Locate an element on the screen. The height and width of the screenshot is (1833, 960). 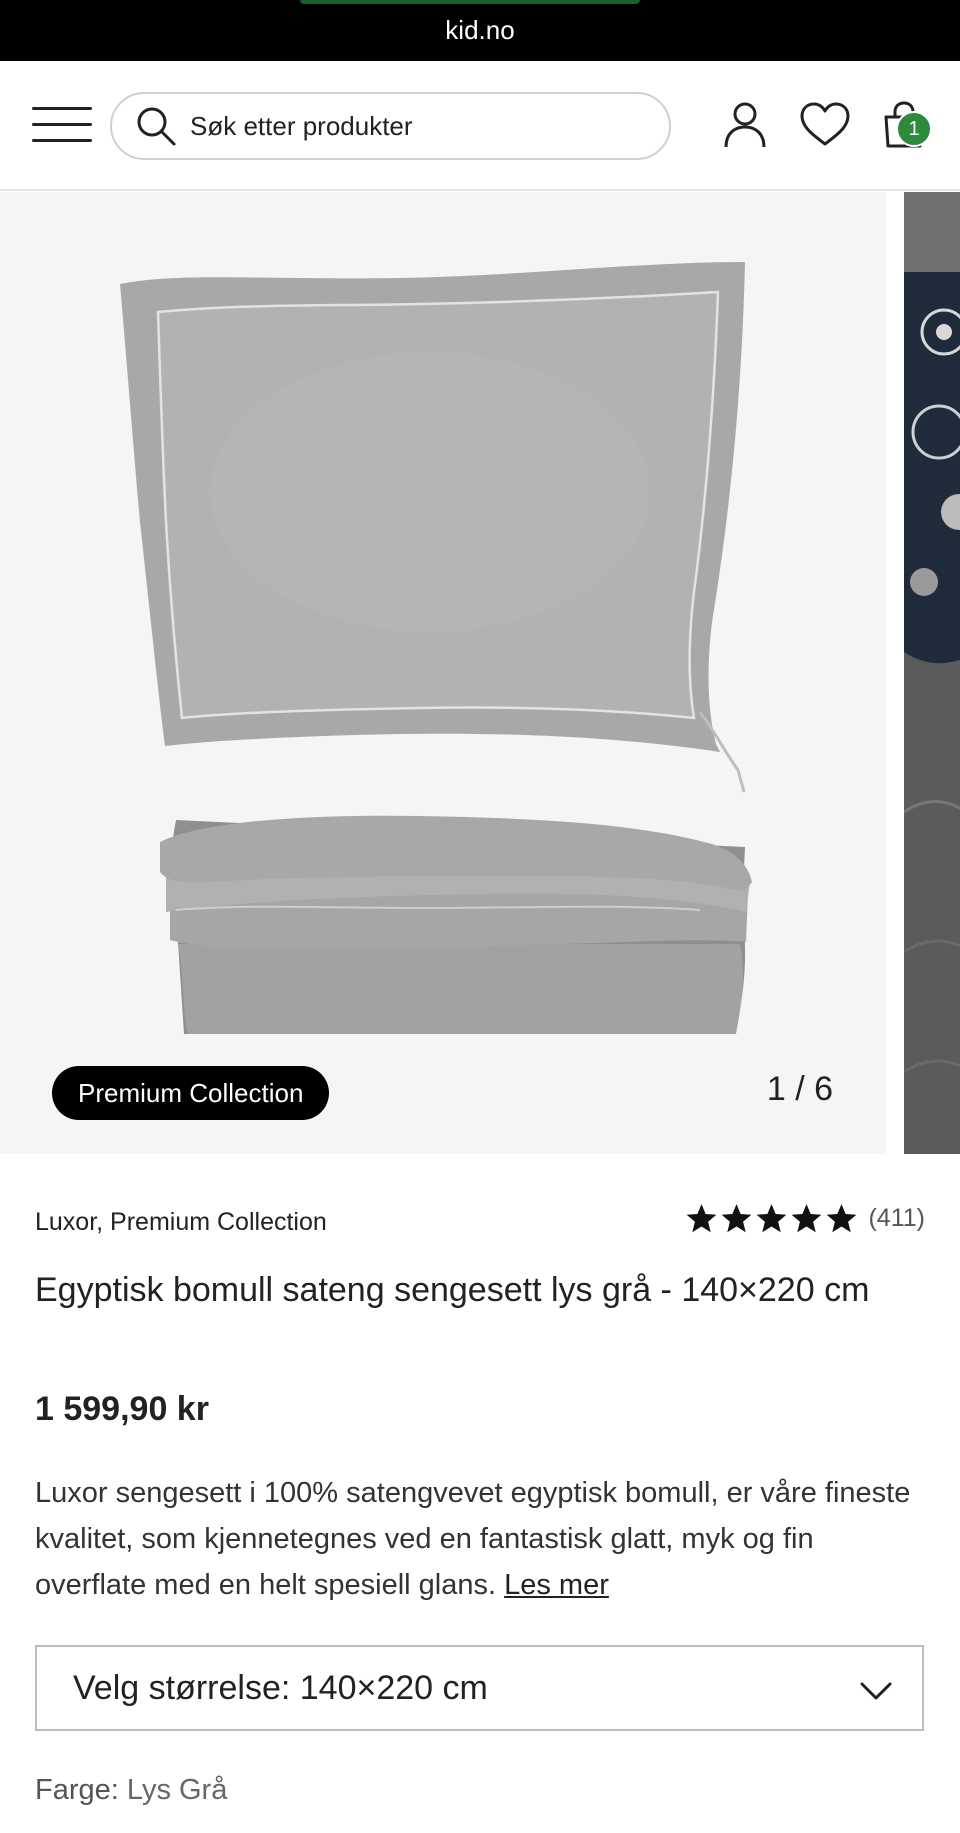
rating-stars is located at coordinates (770, 1218).